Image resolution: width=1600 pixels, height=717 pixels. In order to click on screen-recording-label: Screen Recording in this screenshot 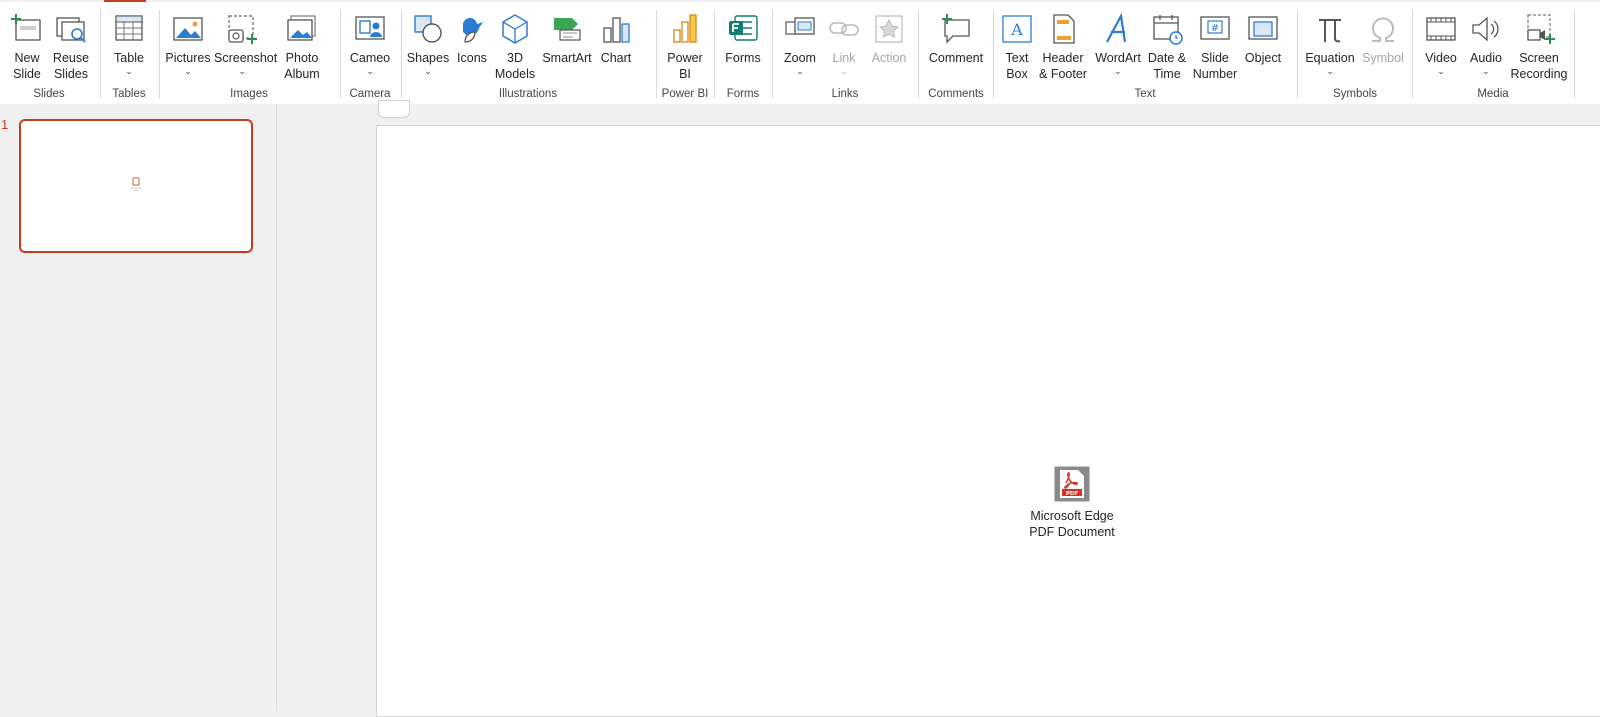, I will do `click(1539, 66)`.